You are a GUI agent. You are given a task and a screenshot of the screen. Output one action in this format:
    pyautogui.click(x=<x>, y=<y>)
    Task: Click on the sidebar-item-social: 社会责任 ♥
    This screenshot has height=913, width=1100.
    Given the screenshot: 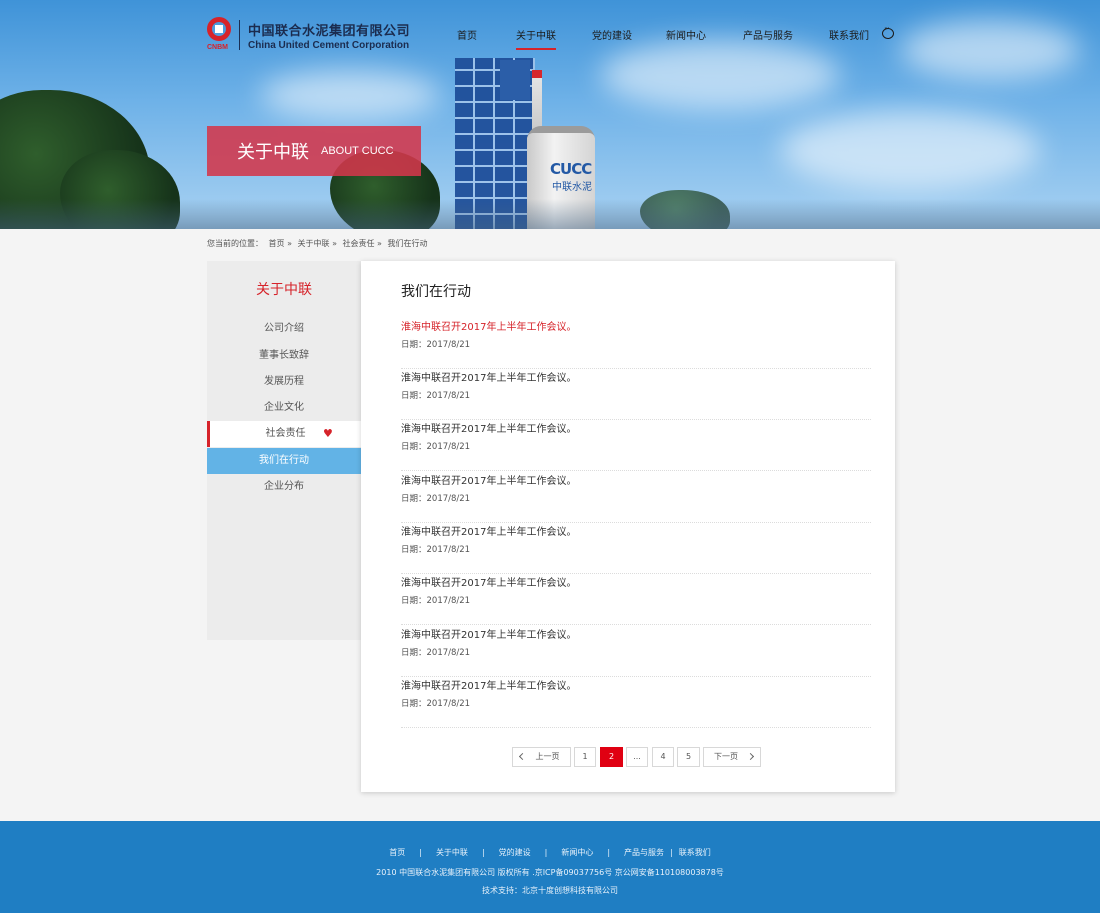 What is the action you would take?
    pyautogui.click(x=284, y=434)
    